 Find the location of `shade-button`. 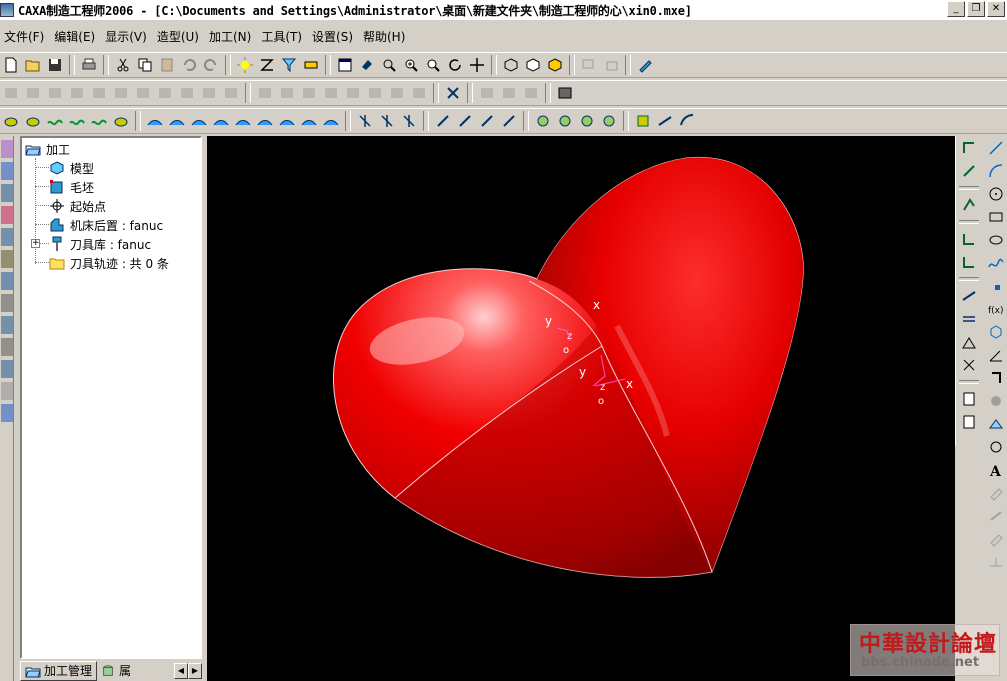

shade-button is located at coordinates (367, 65).